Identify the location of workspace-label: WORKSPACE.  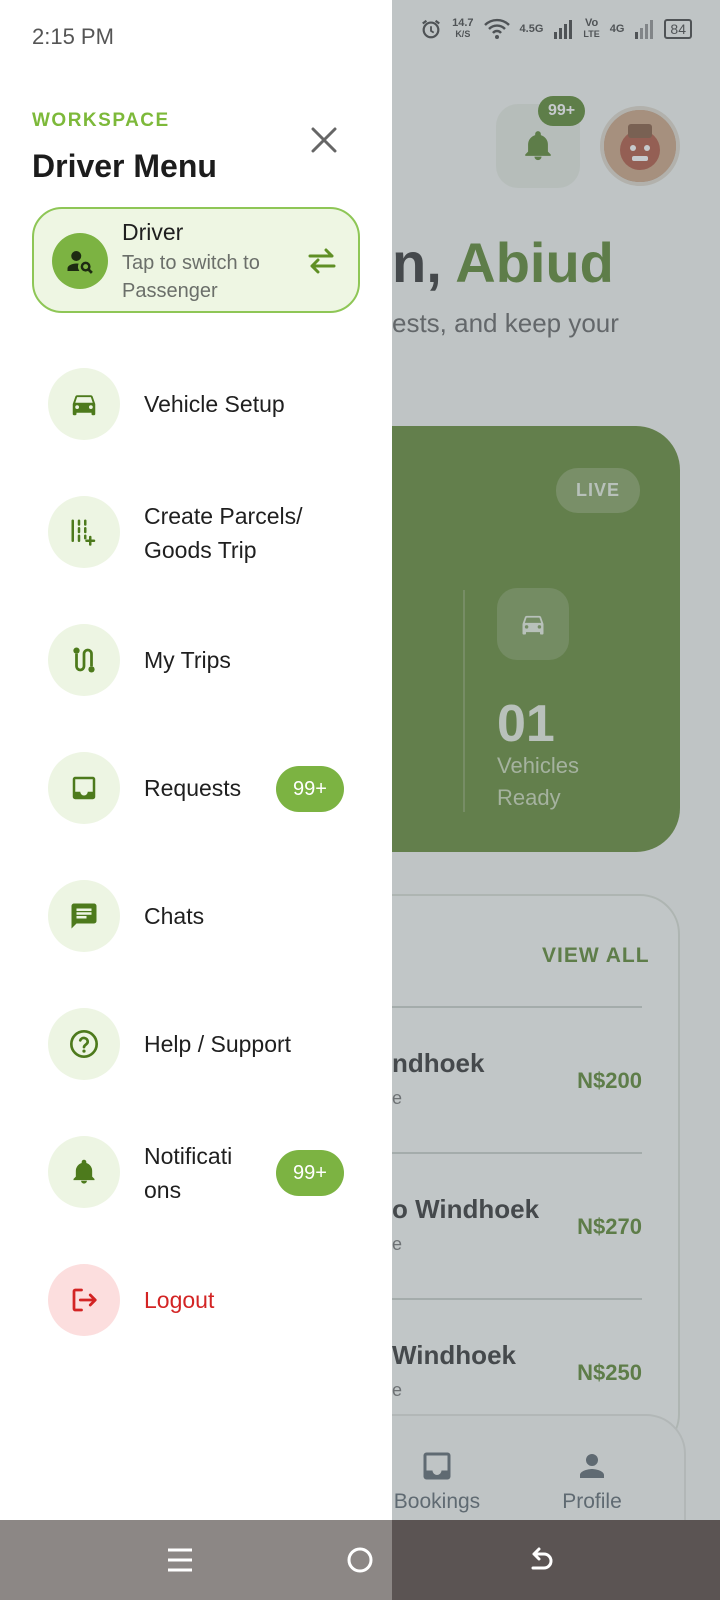
(101, 120).